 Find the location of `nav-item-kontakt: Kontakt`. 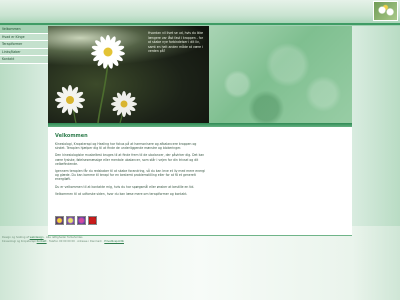

nav-item-kontakt: Kontakt is located at coordinates (24, 60).